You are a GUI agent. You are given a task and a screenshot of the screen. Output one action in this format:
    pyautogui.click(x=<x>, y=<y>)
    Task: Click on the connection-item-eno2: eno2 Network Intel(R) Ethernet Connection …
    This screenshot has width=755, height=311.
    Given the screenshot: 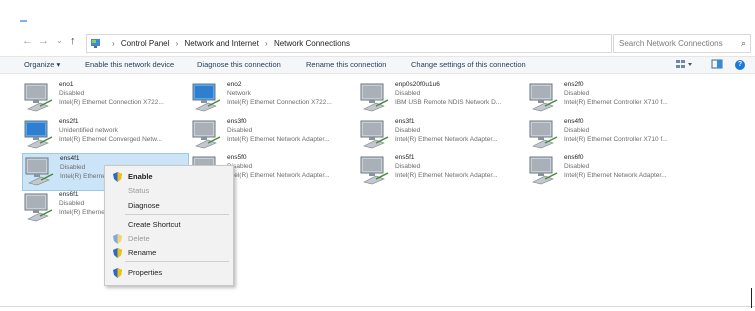 What is the action you would take?
    pyautogui.click(x=272, y=98)
    